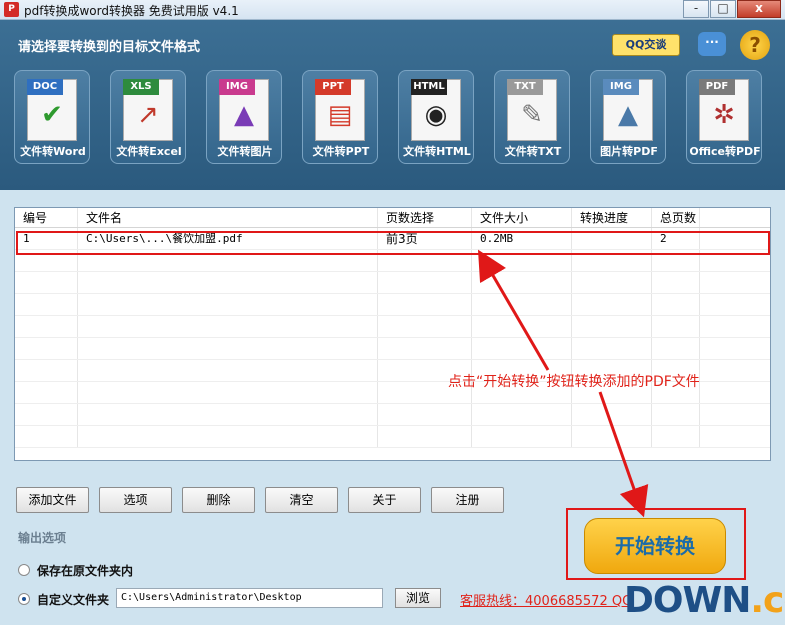 The height and width of the screenshot is (625, 785). Describe the element at coordinates (340, 117) in the screenshot. I see `format-button-ppt: PPT ▤ 文件转PPT` at that location.